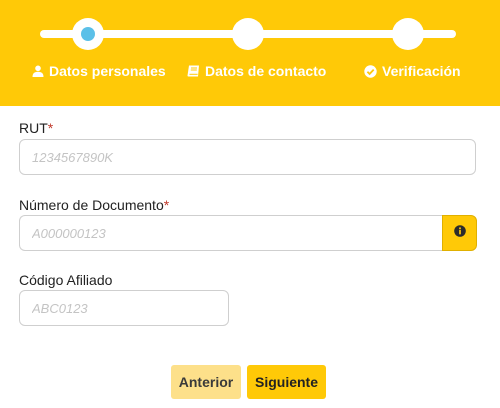 The width and height of the screenshot is (500, 408). I want to click on step-label-datos-contacto: Datos de contacto, so click(256, 71).